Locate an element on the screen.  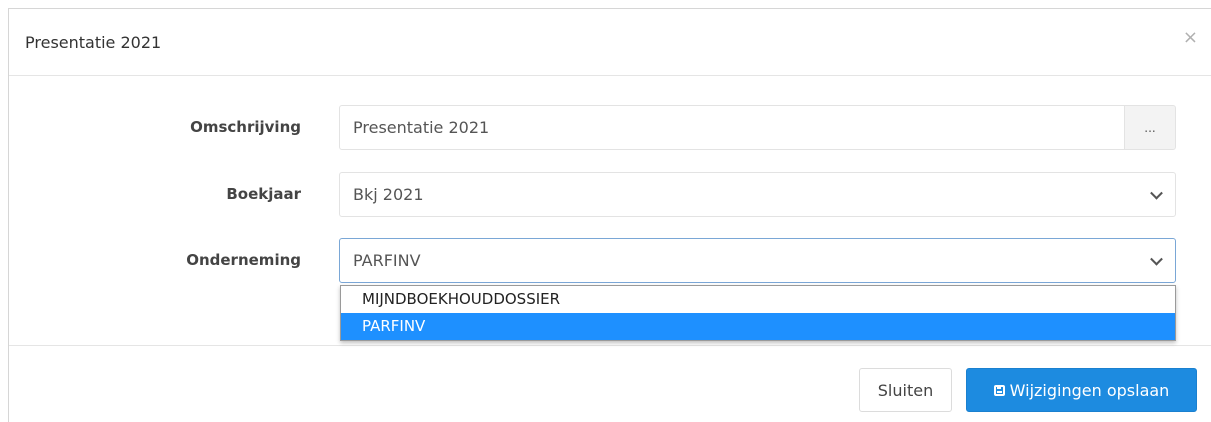
boekjaar-label: Boekjaar is located at coordinates (263, 194).